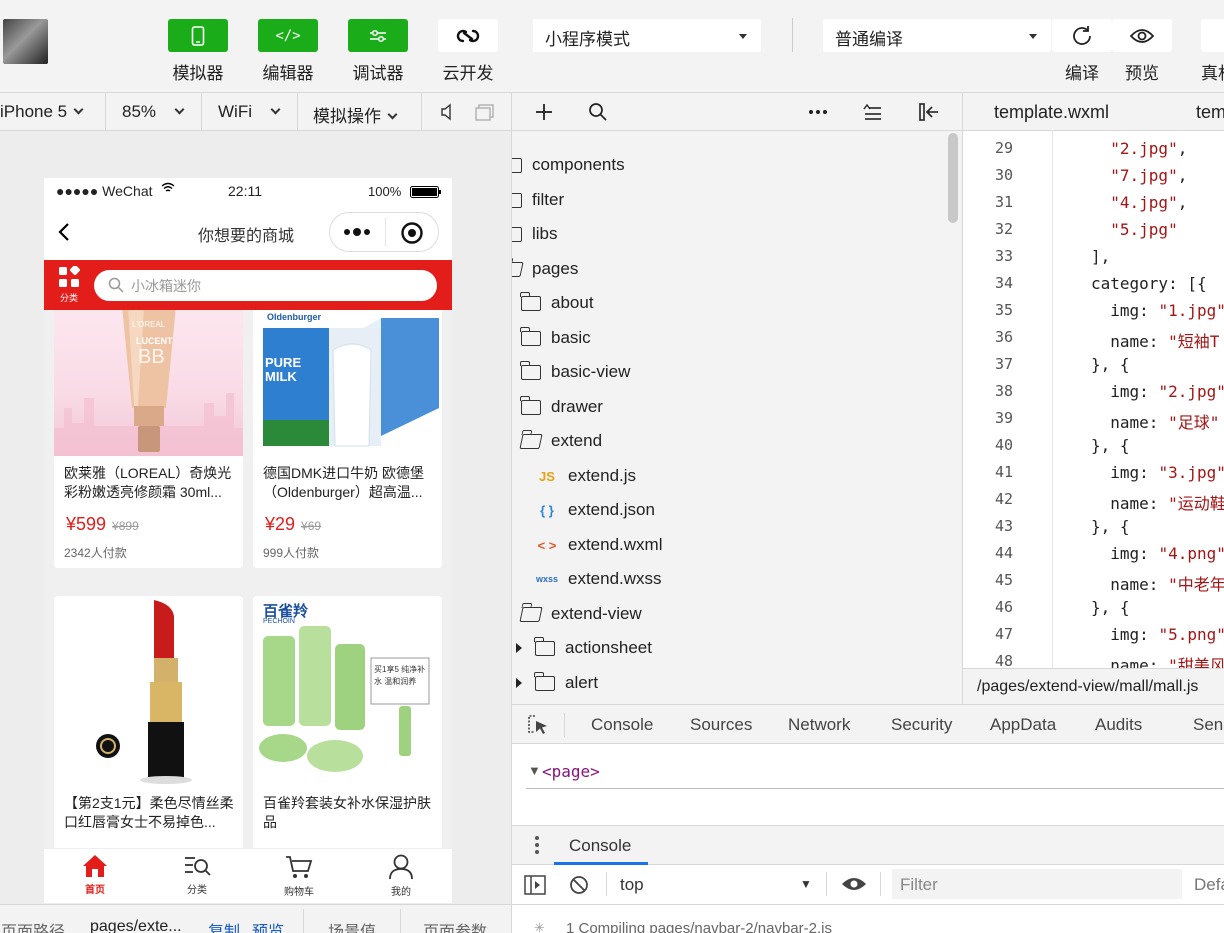 The width and height of the screenshot is (1224, 933). Describe the element at coordinates (25, 41) in the screenshot. I see `avatar` at that location.